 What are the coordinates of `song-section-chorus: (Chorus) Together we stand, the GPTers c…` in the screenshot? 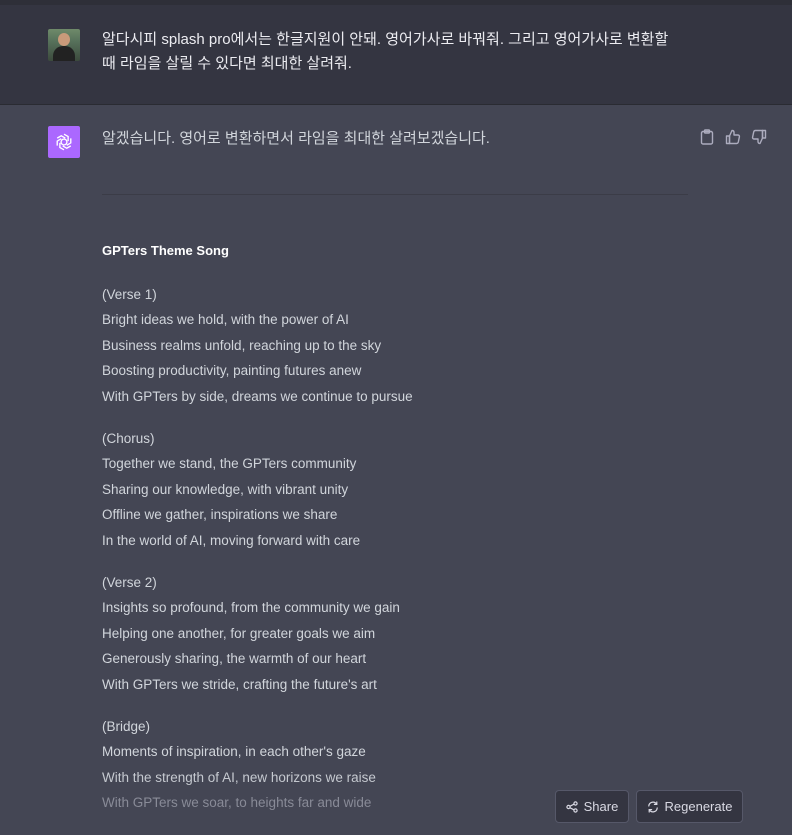 It's located at (231, 489).